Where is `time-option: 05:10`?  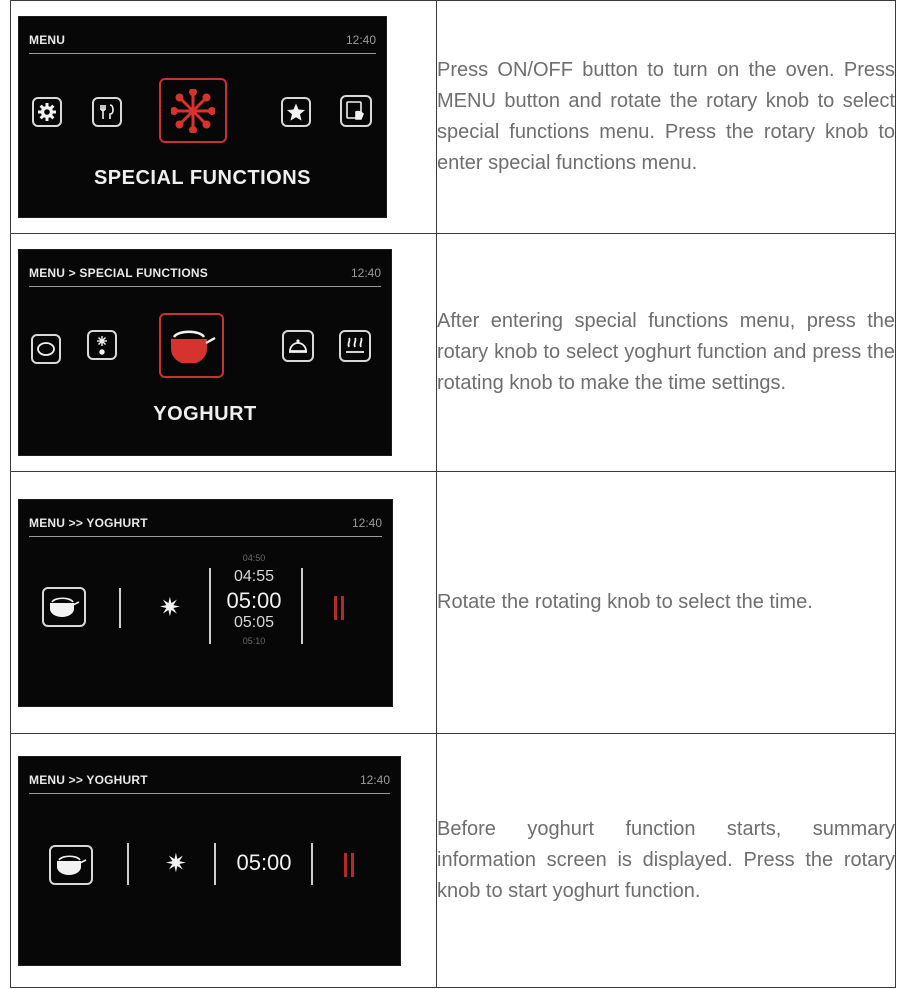
time-option: 05:10 is located at coordinates (254, 640).